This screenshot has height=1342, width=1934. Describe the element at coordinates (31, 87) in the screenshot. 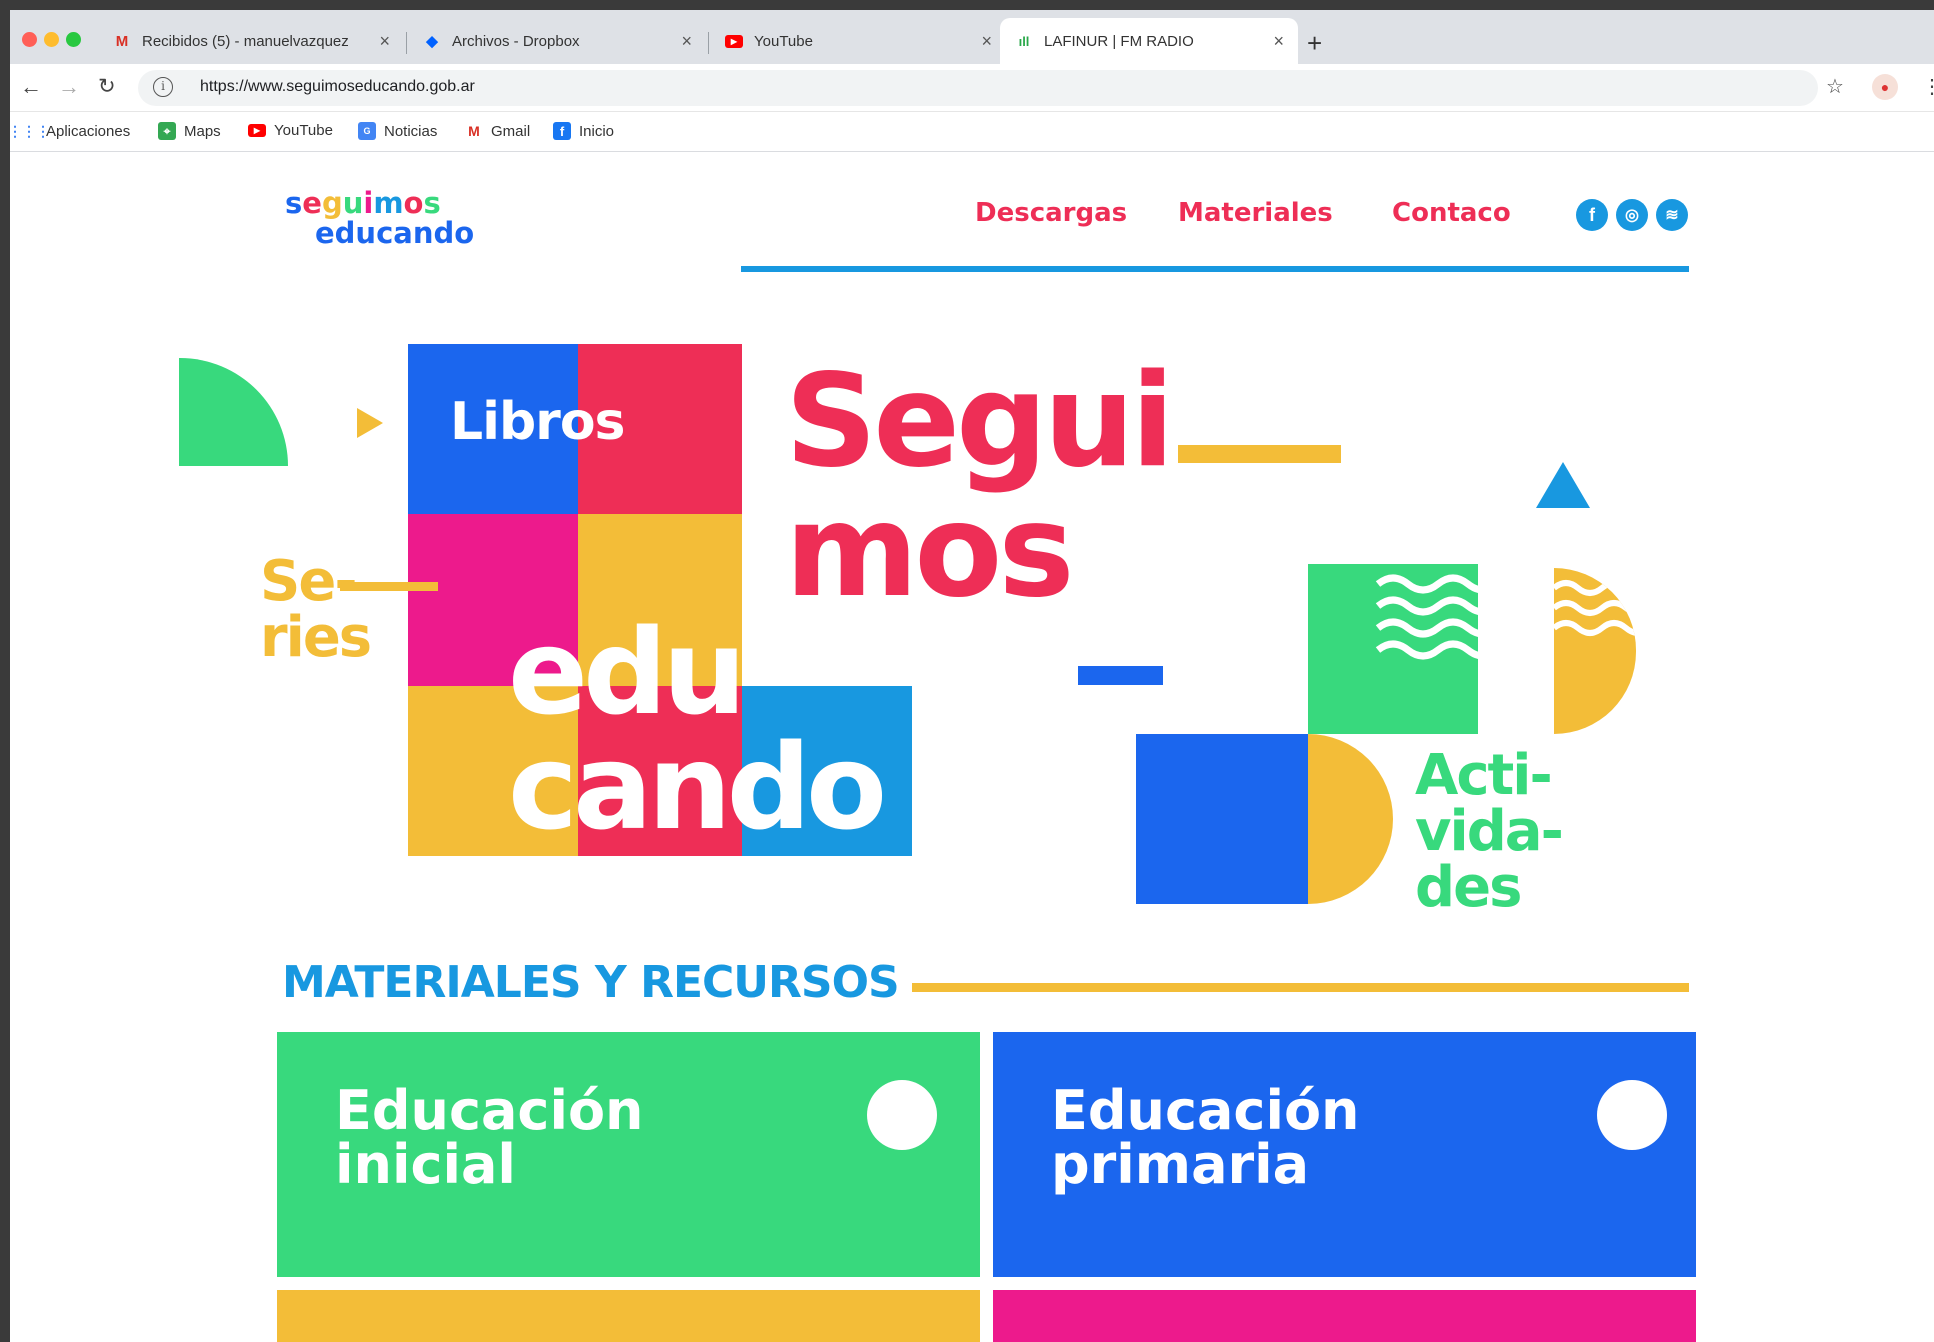

I see `back-arrow-icon: ←` at that location.